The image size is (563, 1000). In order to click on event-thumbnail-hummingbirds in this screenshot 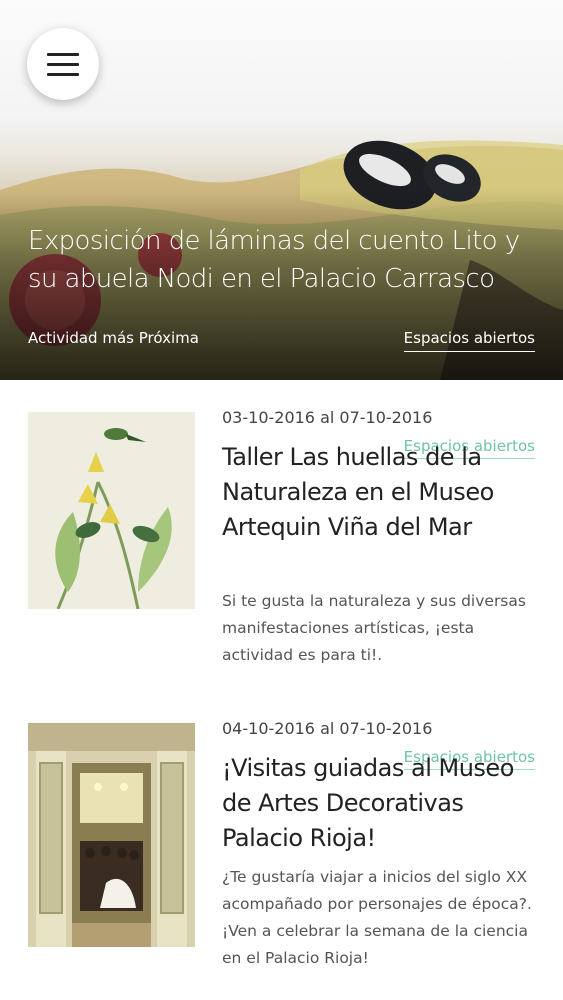, I will do `click(111, 510)`.